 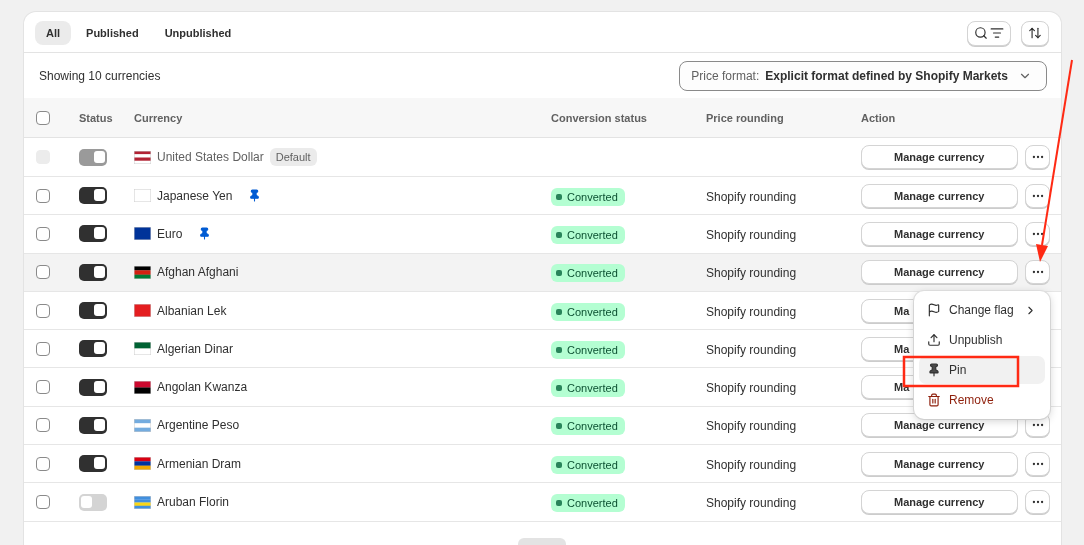 I want to click on currency-name: Euro, so click(x=170, y=233).